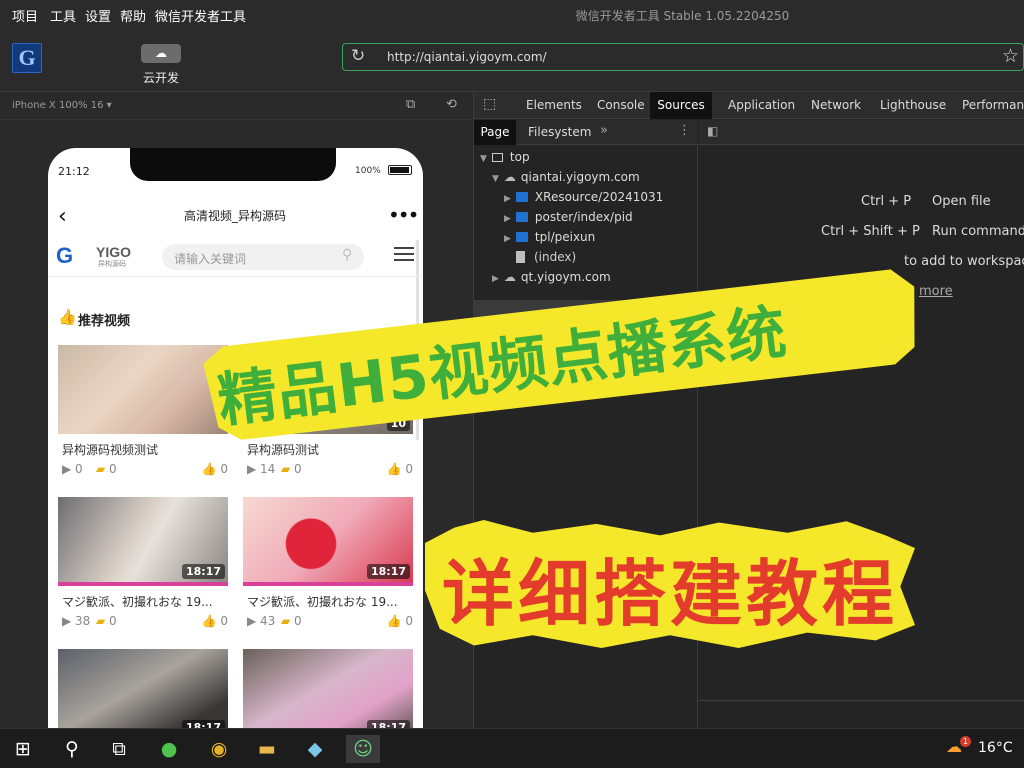 The width and height of the screenshot is (1024, 768). I want to click on video-stats: ▶ 38 ▰ 0 👍 0, so click(147, 621).